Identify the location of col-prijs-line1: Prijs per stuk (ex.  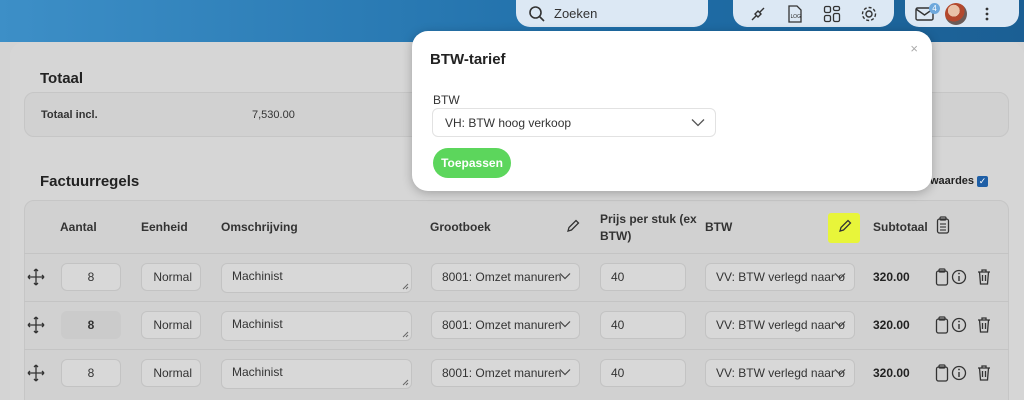
(648, 219).